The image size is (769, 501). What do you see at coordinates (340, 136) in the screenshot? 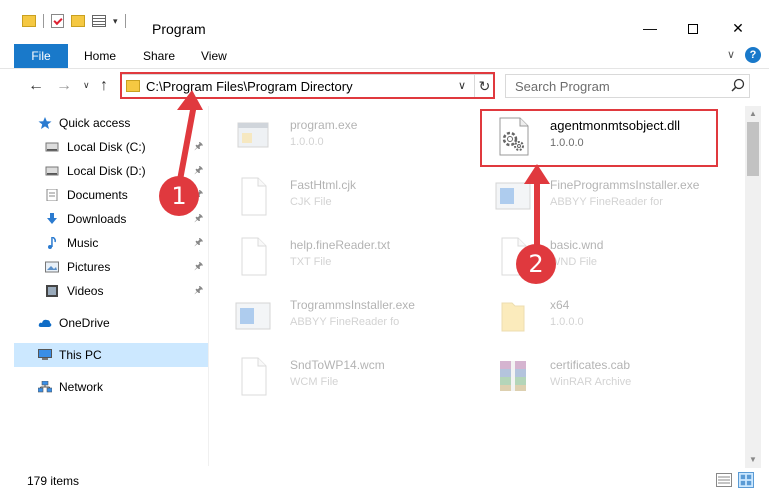
I see `file-item: program.exe 1.0.0.0` at bounding box center [340, 136].